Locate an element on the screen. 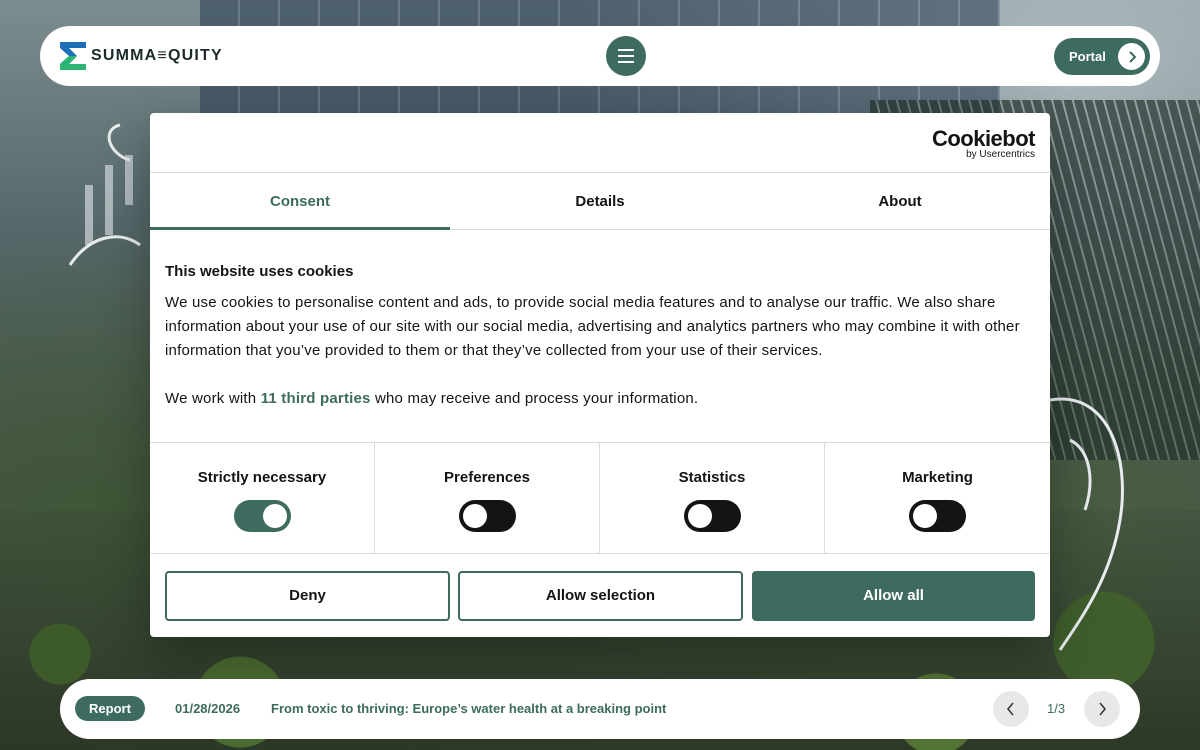 The height and width of the screenshot is (750, 1200). category-preferences: Preferences is located at coordinates (487, 498).